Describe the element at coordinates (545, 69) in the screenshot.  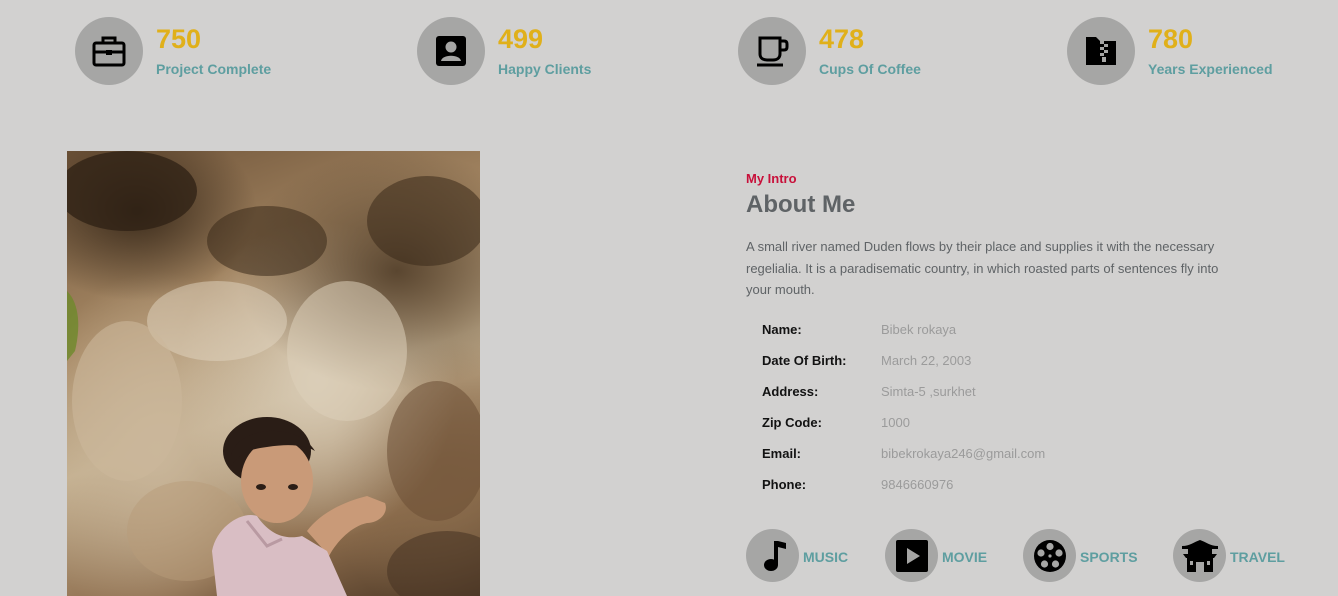
I see `stat-label: Happy Clients` at that location.